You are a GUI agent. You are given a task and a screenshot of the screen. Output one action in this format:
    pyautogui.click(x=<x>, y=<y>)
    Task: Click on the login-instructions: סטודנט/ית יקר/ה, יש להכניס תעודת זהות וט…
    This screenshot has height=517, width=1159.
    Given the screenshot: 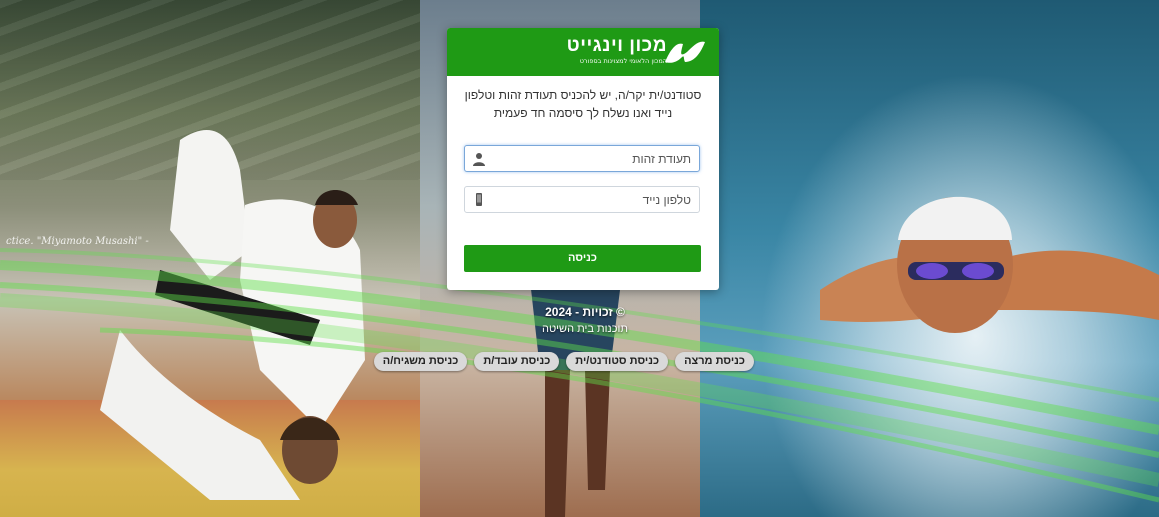 What is the action you would take?
    pyautogui.click(x=583, y=104)
    